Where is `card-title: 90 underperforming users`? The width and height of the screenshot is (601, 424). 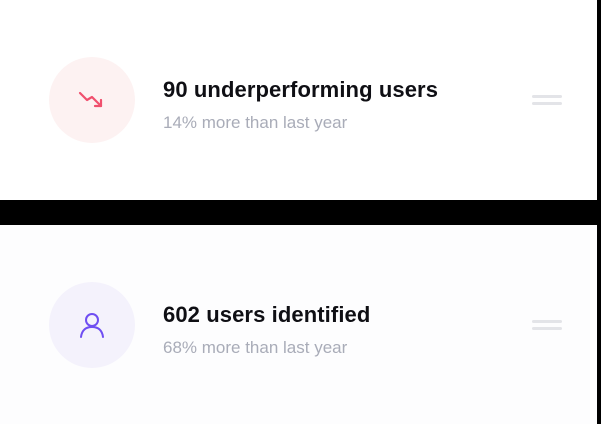
card-title: 90 underperforming users is located at coordinates (301, 89).